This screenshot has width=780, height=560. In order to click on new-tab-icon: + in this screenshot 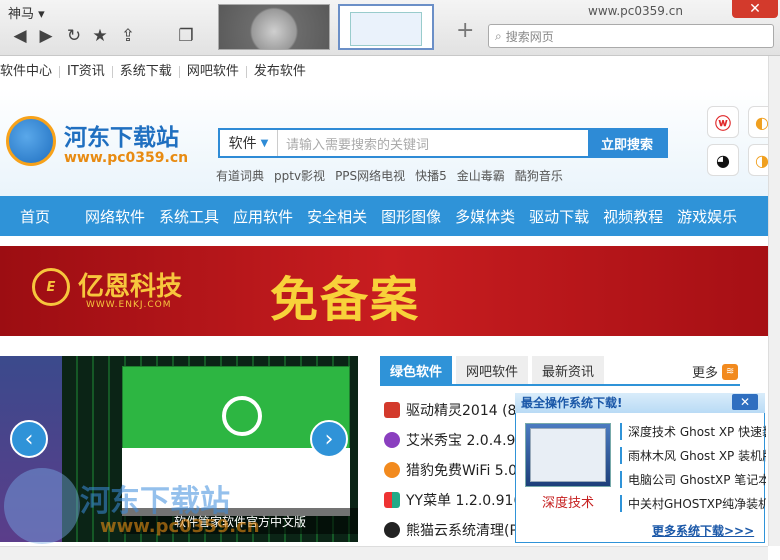, I will do `click(465, 30)`.